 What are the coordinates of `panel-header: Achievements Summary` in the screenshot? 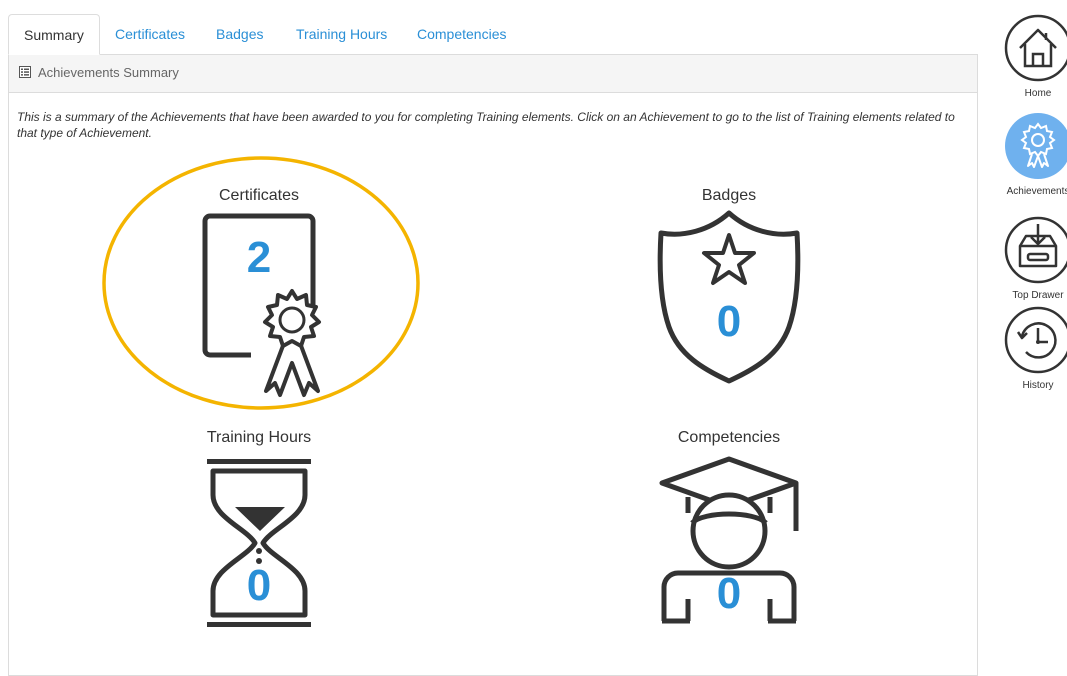 It's located at (493, 74).